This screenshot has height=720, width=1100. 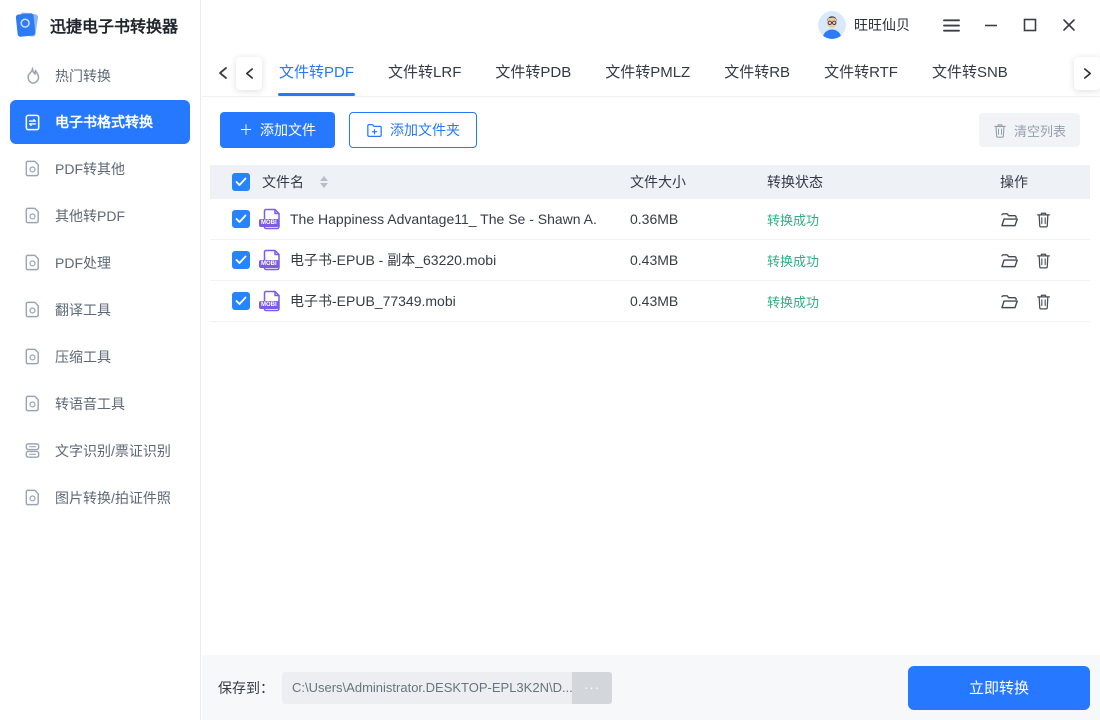 I want to click on sidebar-item-to-speech-tools: 转语音工具, so click(x=100, y=403).